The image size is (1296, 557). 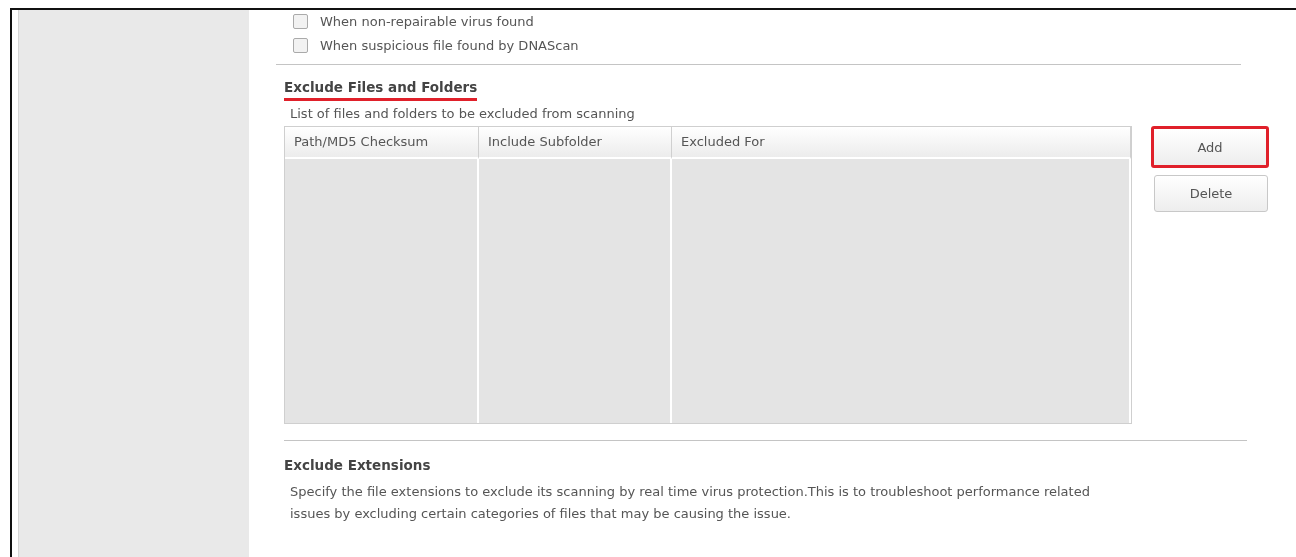 I want to click on delete-button: Delete, so click(x=1211, y=193).